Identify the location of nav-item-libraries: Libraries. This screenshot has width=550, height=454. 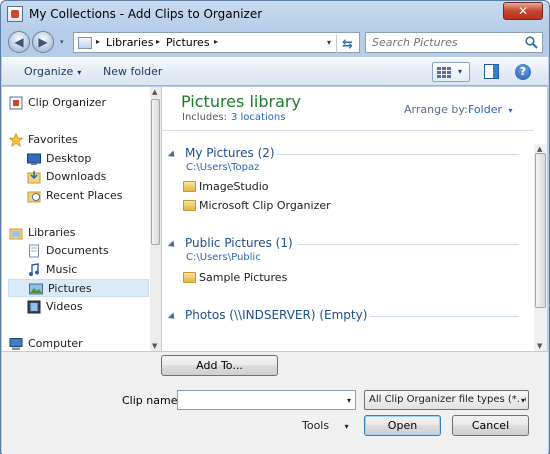
(79, 233).